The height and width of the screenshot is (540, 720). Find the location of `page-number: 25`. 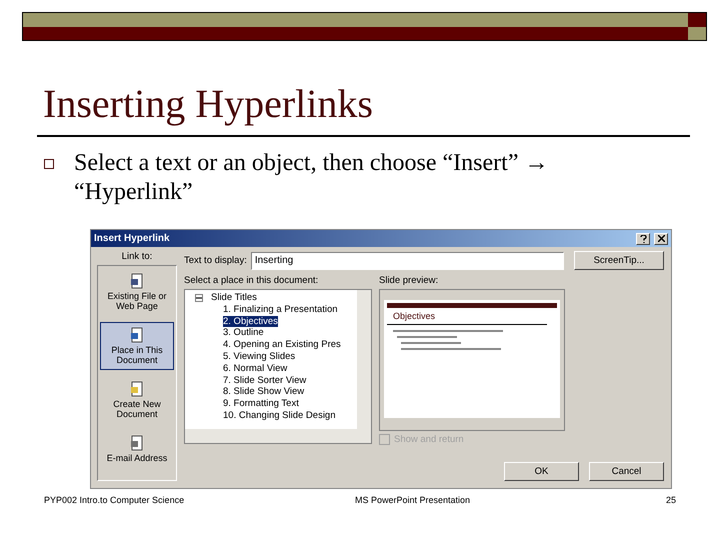

page-number: 25 is located at coordinates (671, 500).